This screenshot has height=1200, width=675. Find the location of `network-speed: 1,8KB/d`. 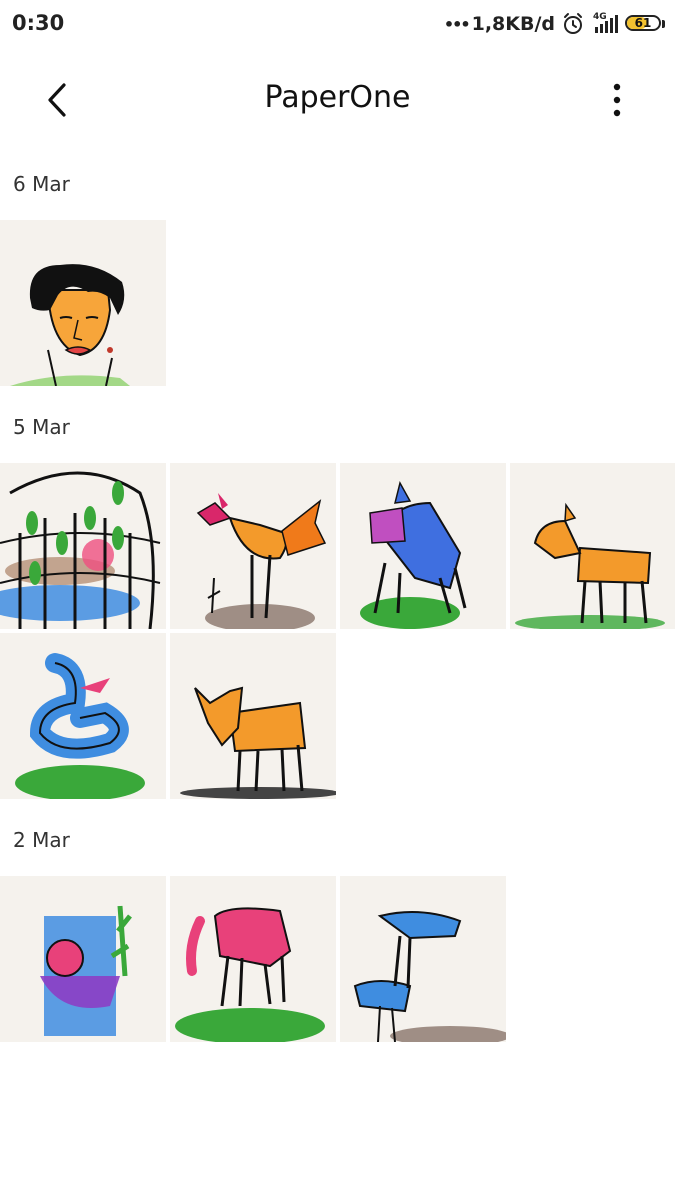

network-speed: 1,8KB/d is located at coordinates (513, 24).